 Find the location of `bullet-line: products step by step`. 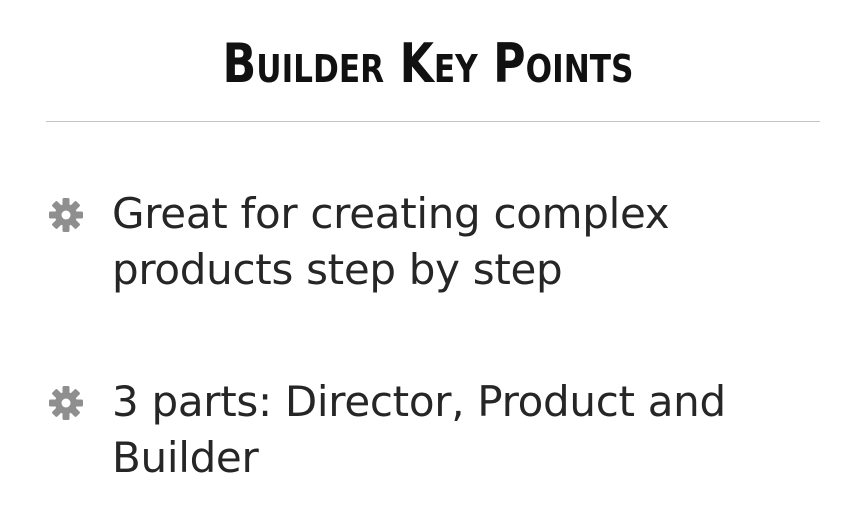

bullet-line: products step by step is located at coordinates (337, 269).